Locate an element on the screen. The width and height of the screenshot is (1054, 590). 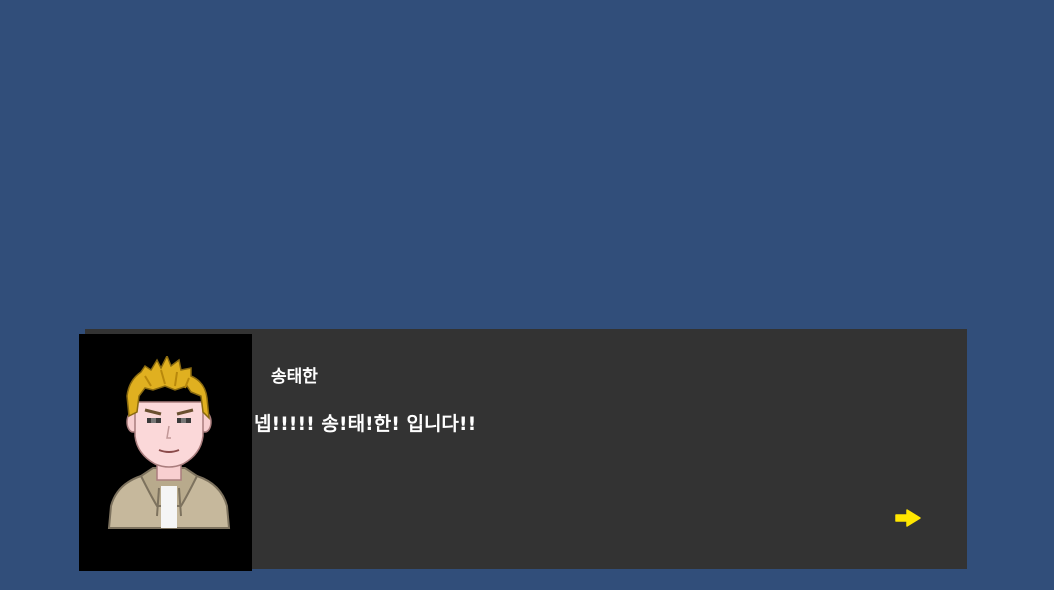
speaker-name: 송태한 is located at coordinates (294, 377).